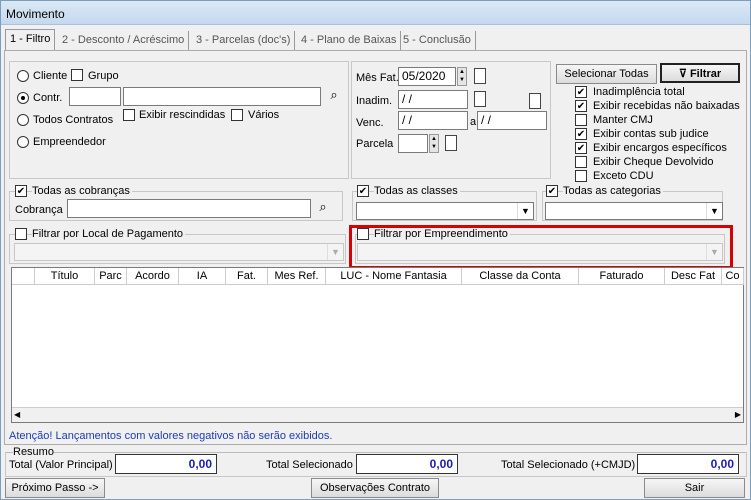 This screenshot has width=751, height=500. Describe the element at coordinates (21, 234) in the screenshot. I see `local-pagamento-checkbox` at that location.